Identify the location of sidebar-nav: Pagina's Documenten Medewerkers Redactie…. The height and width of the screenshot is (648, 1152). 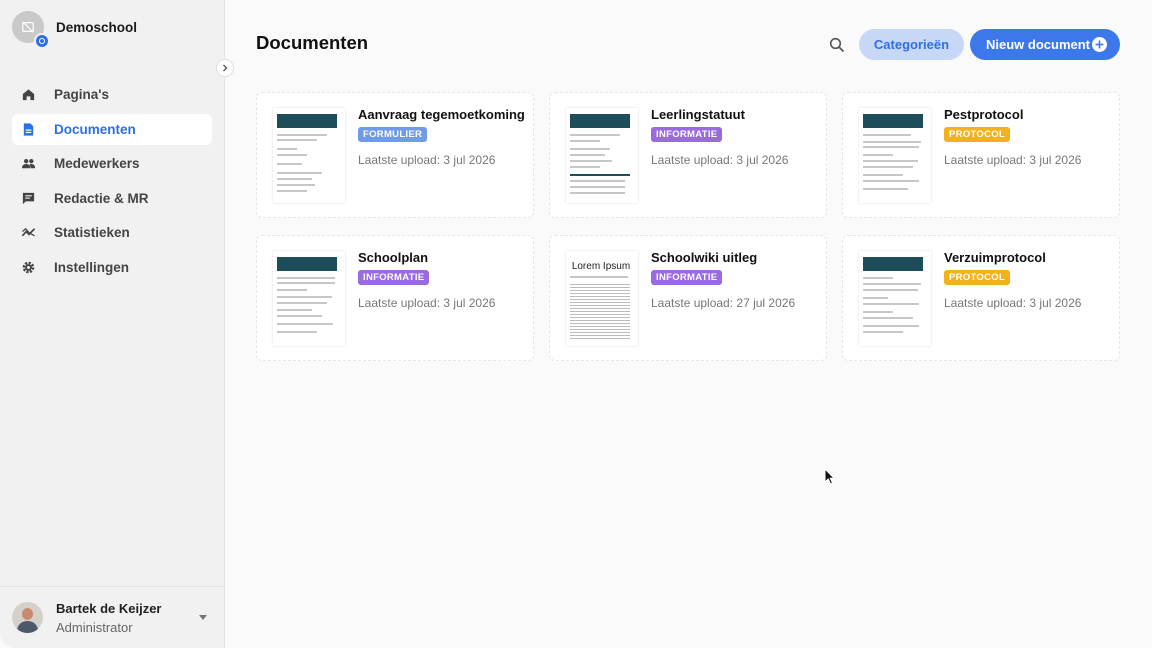
(112, 182).